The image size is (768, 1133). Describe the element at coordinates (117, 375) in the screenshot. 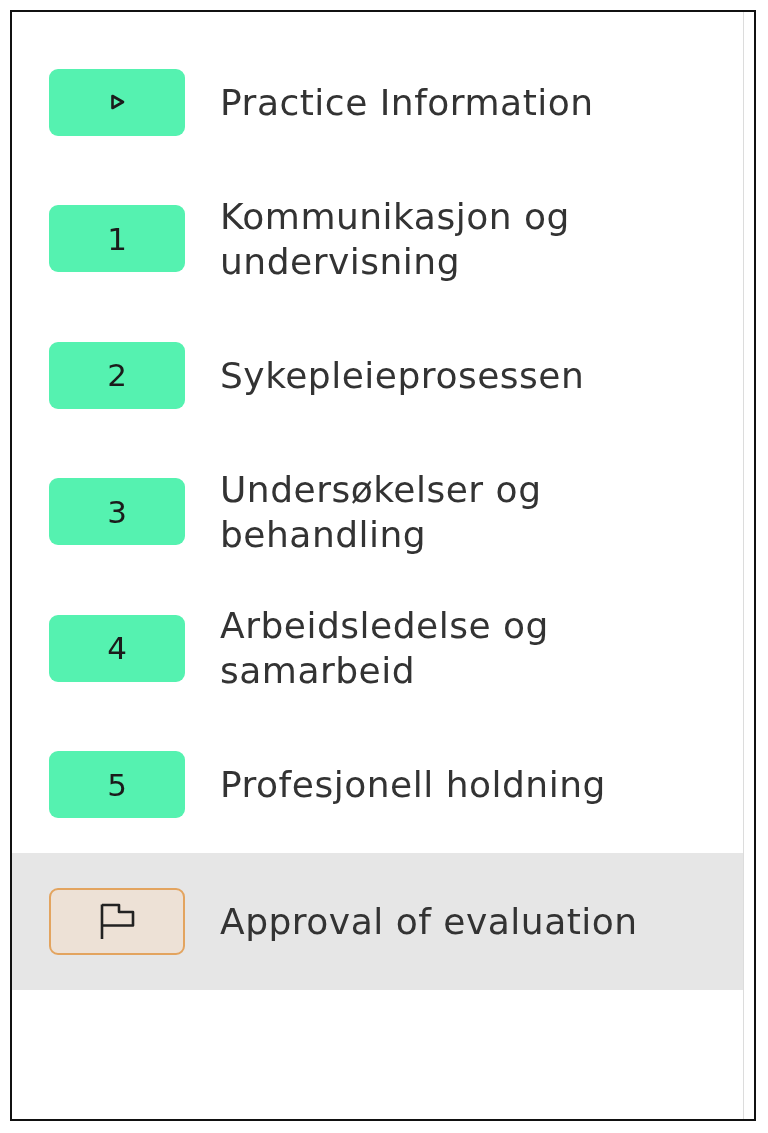

I see `step-badge: 2` at that location.